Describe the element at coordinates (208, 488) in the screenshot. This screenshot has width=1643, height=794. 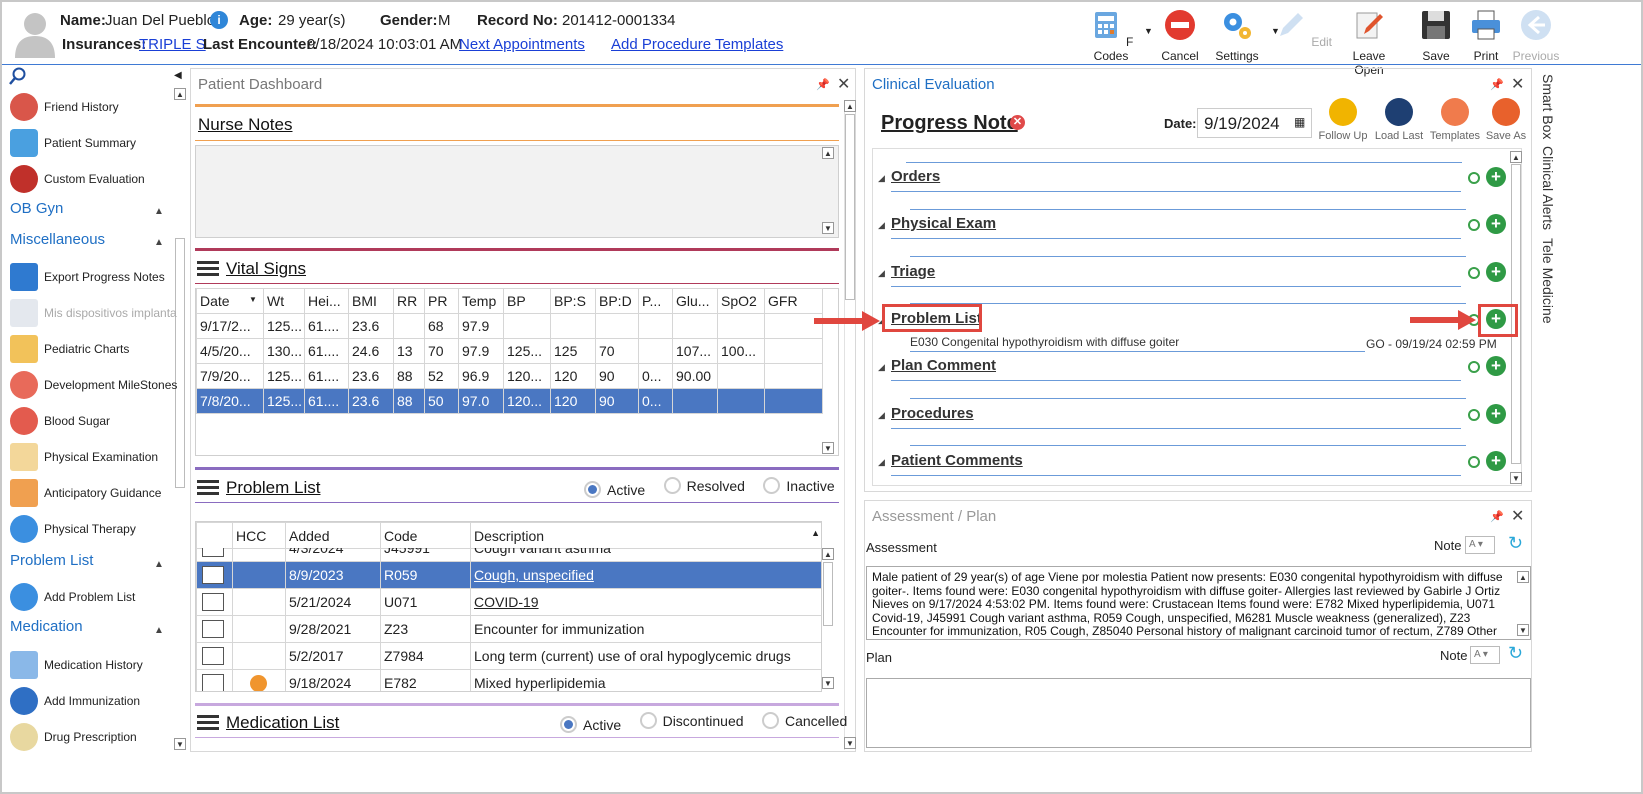
I see `problem-list-menu-icon` at that location.